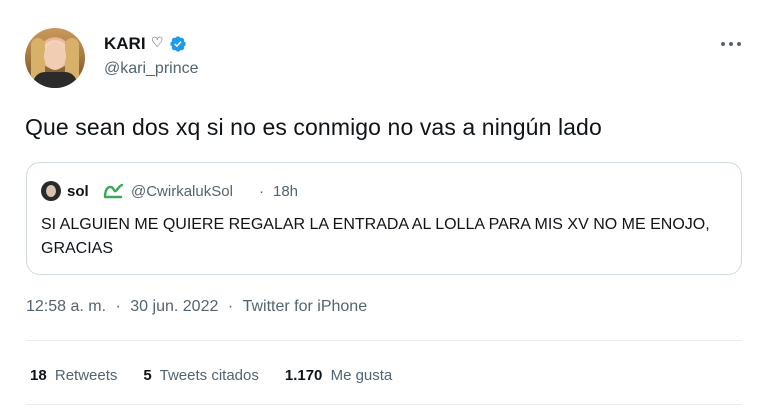  I want to click on quotes-stat: 5 Tweets citados, so click(200, 375).